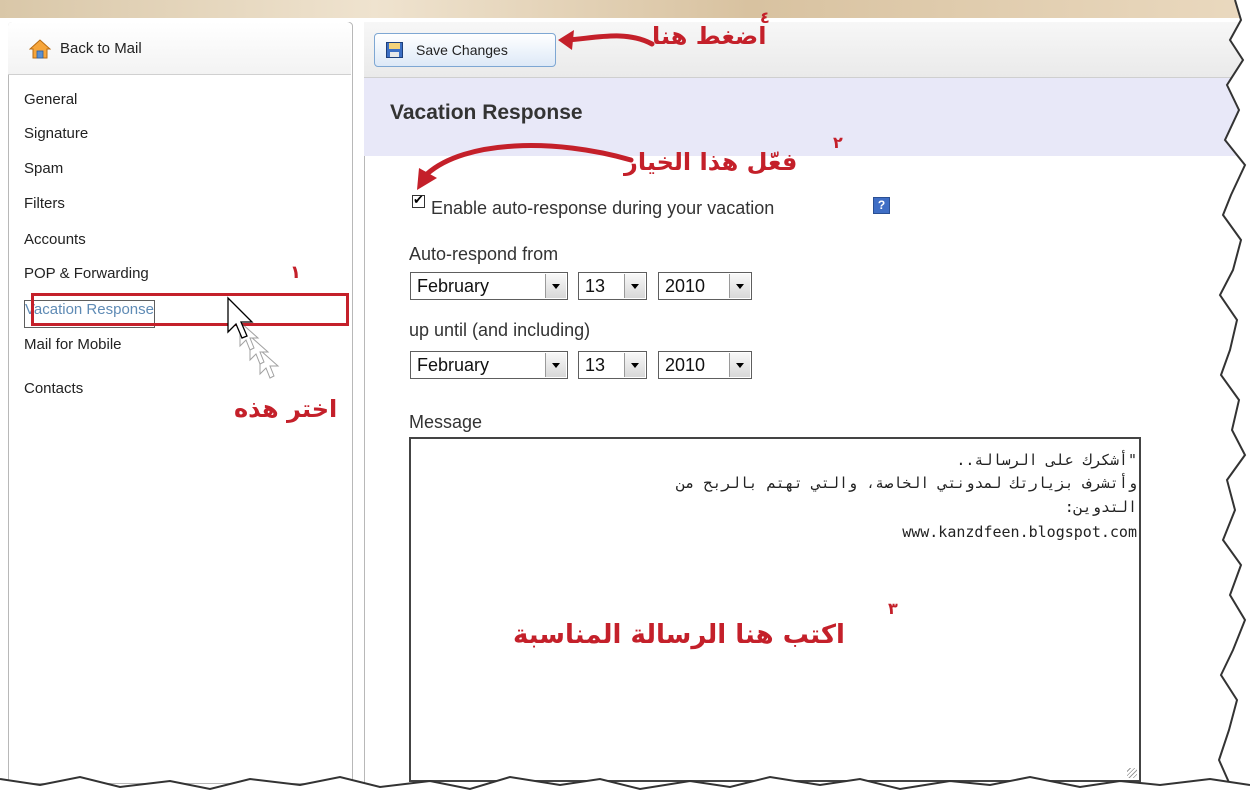 Image resolution: width=1250 pixels, height=796 pixels. Describe the element at coordinates (453, 365) in the screenshot. I see `until-month-value: February` at that location.